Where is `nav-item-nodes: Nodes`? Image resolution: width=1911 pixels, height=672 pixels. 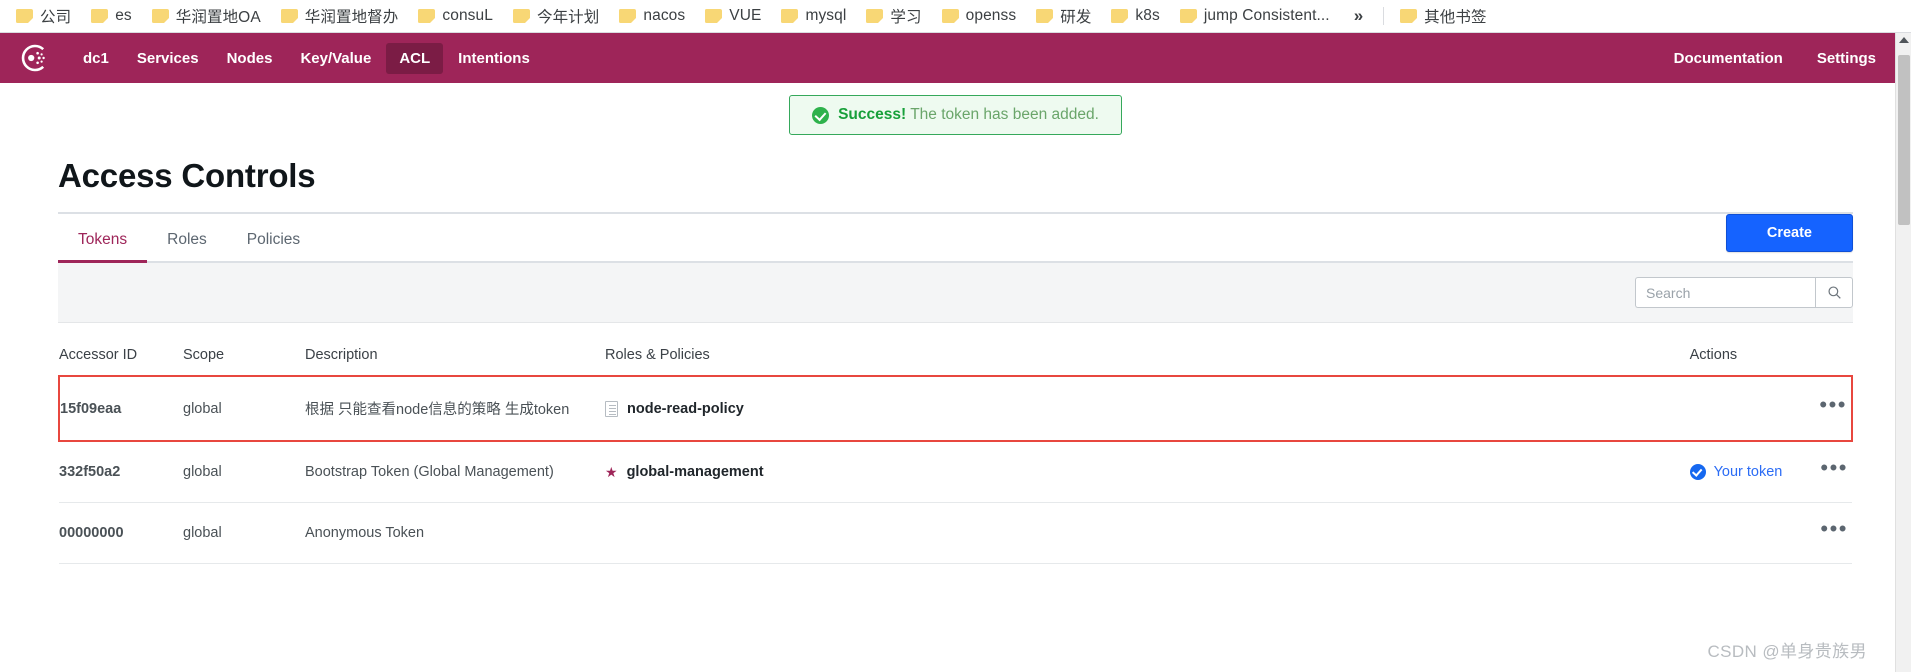
nav-item-nodes: Nodes is located at coordinates (250, 58).